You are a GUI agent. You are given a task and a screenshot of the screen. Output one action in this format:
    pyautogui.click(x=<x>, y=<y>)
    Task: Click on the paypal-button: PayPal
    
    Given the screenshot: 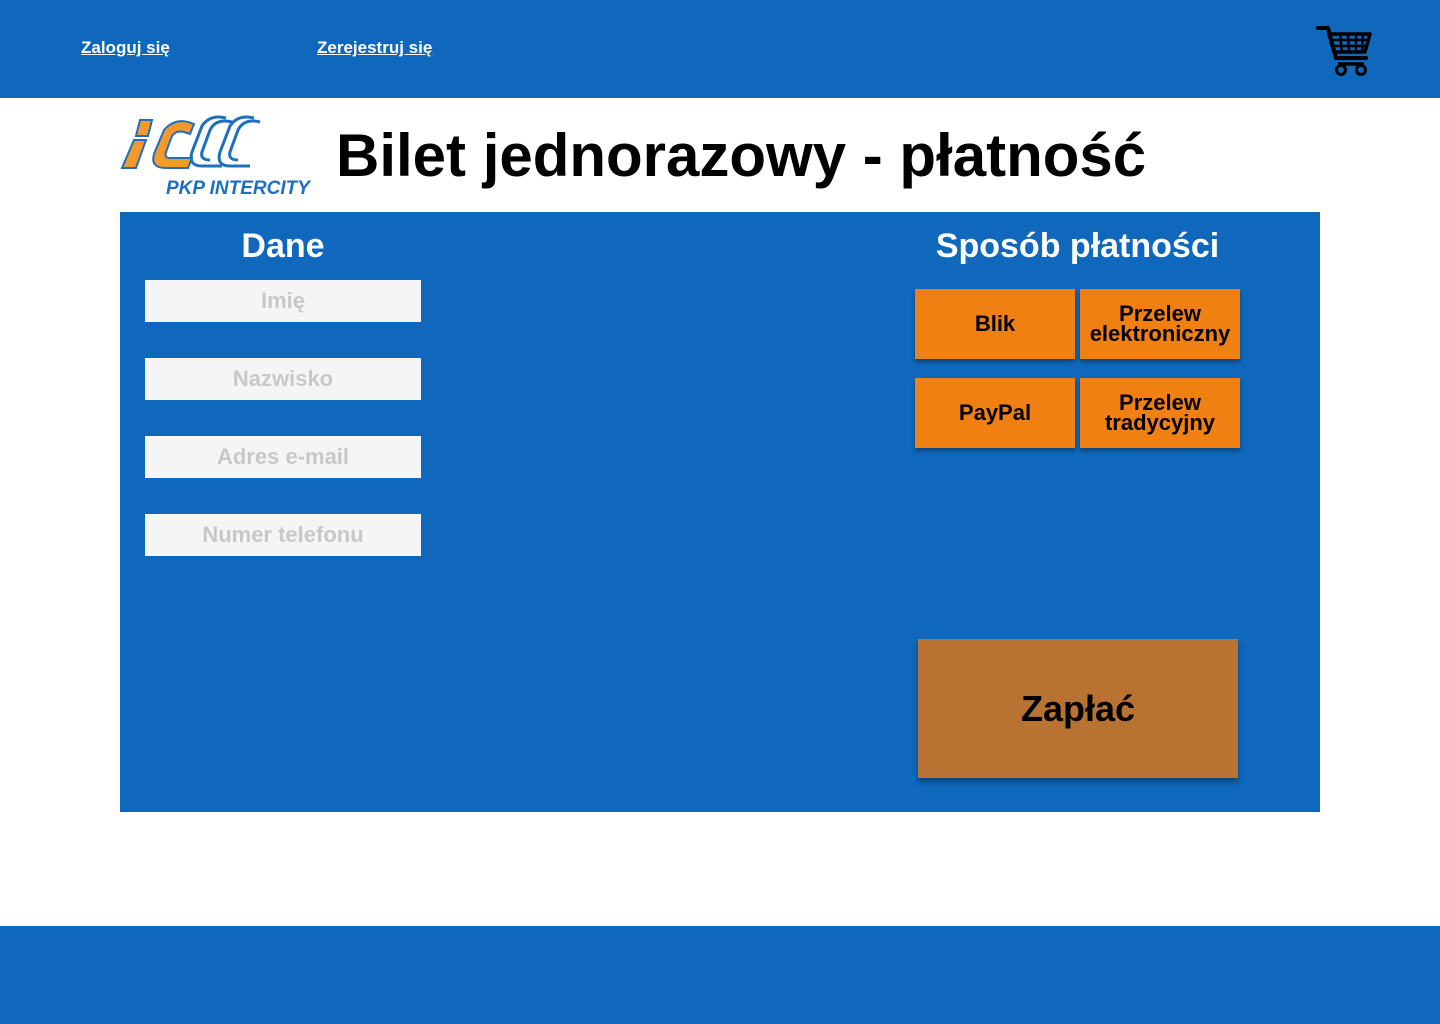 What is the action you would take?
    pyautogui.click(x=995, y=413)
    